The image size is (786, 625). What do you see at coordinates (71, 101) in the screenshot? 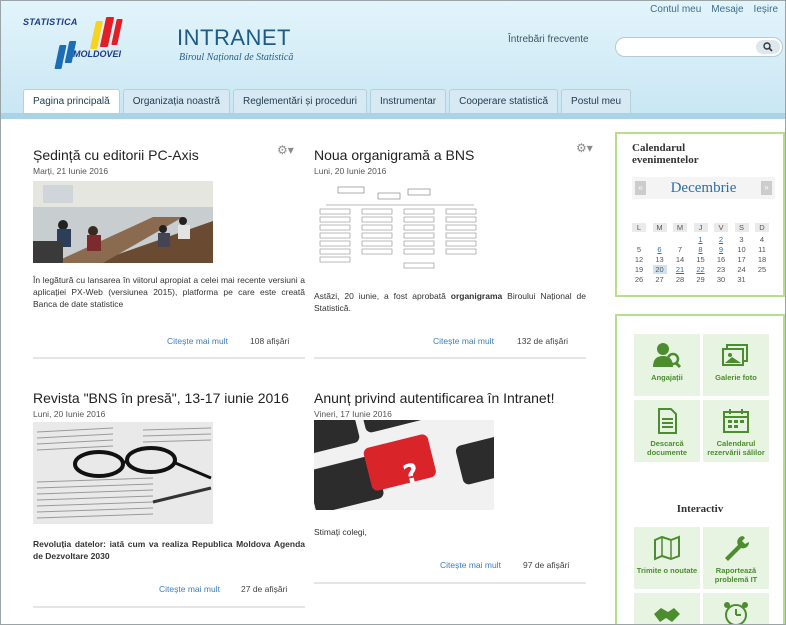
I see `tab-home: Pagina principală` at bounding box center [71, 101].